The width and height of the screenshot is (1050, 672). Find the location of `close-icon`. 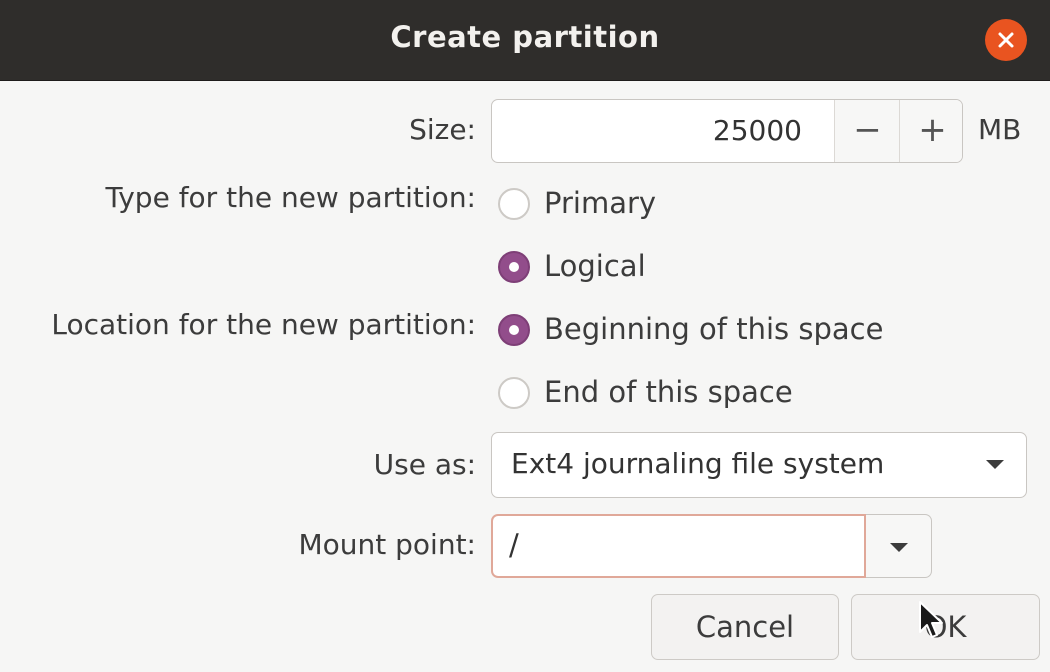

close-icon is located at coordinates (1006, 40).